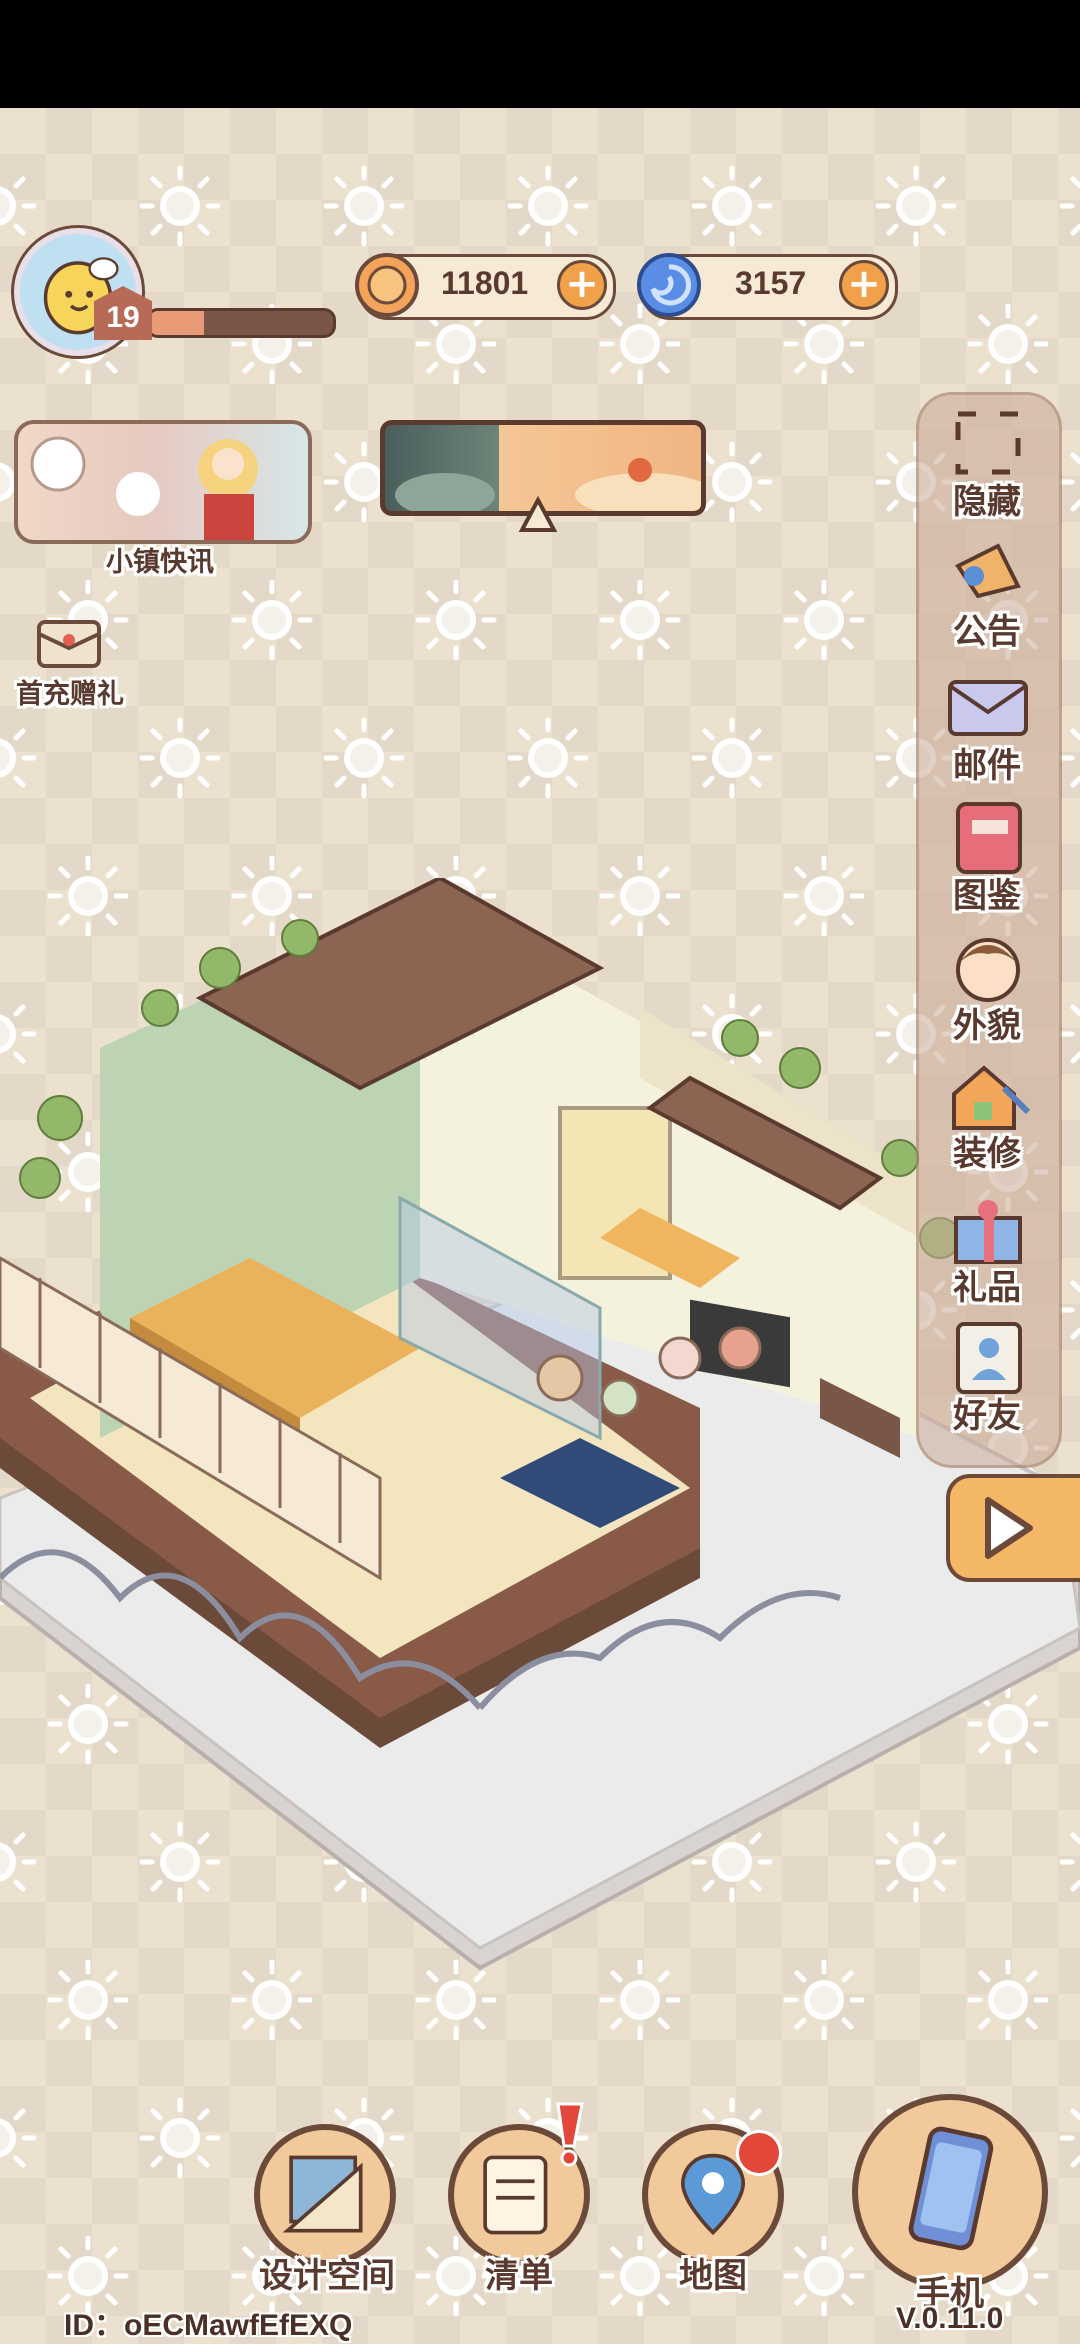 Image resolution: width=1080 pixels, height=2344 pixels. I want to click on house-wrench-icon, so click(991, 1097).